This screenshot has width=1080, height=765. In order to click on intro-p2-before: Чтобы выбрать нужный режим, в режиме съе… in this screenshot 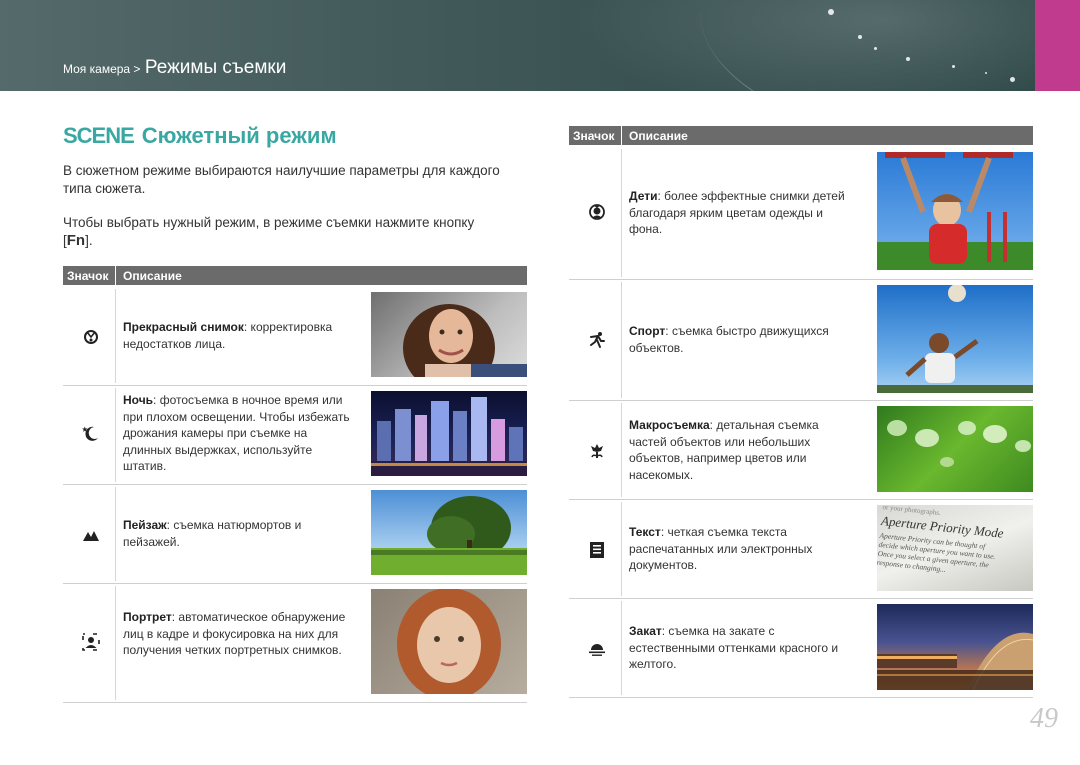, I will do `click(269, 231)`.